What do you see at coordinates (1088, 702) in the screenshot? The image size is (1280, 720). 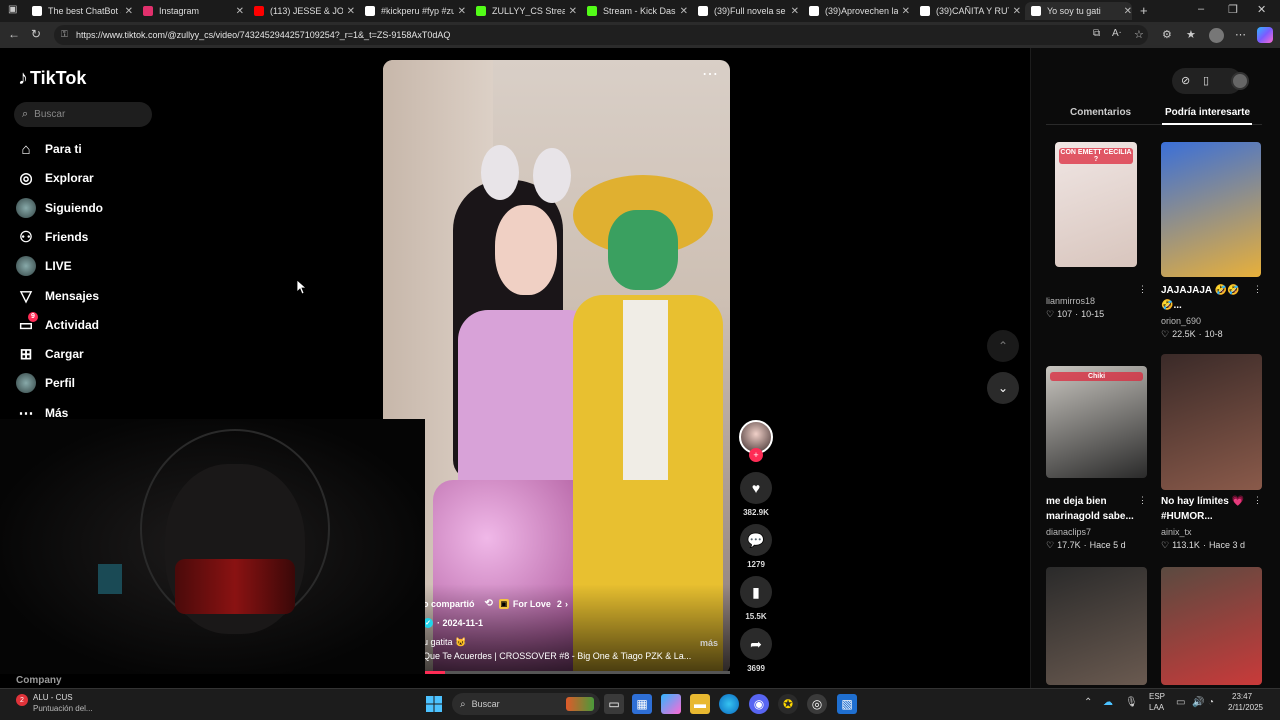 I see `tray-chevron-icon: ⌃` at bounding box center [1088, 702].